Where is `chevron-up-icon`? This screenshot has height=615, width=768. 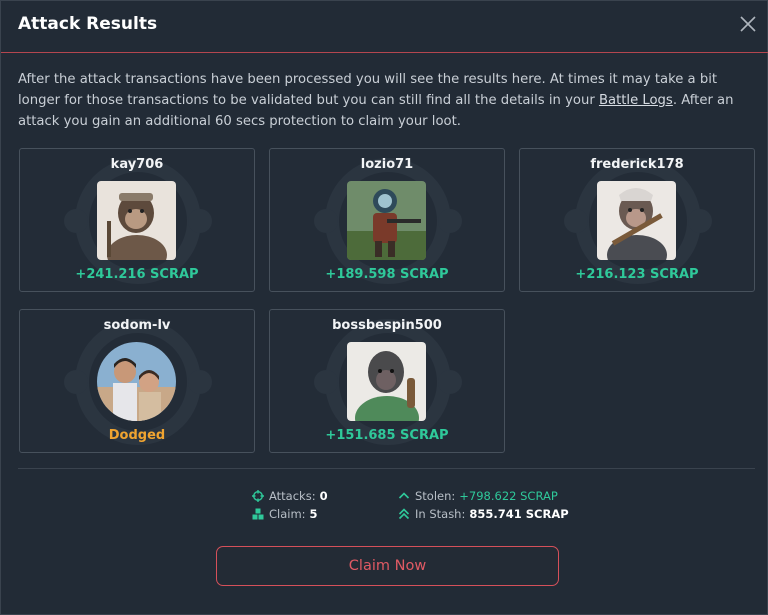 chevron-up-icon is located at coordinates (404, 495).